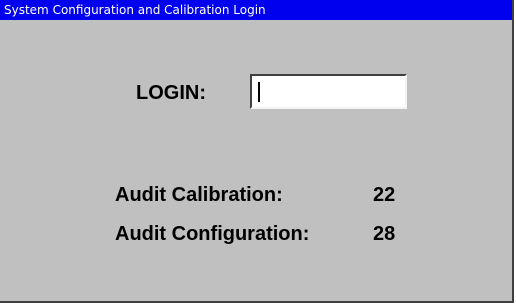 The image size is (516, 305). Describe the element at coordinates (384, 234) in the screenshot. I see `audit-configuration-value: 28` at that location.